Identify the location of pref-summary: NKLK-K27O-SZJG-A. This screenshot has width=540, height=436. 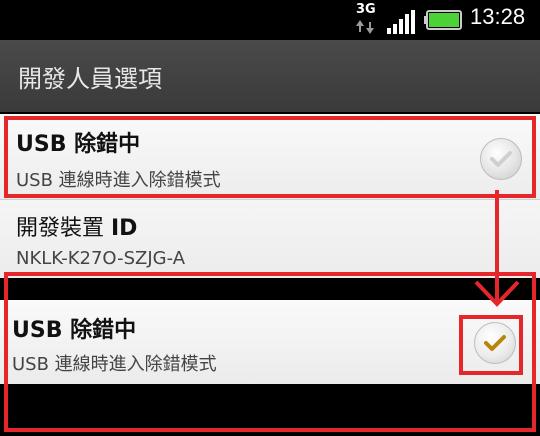
(101, 258).